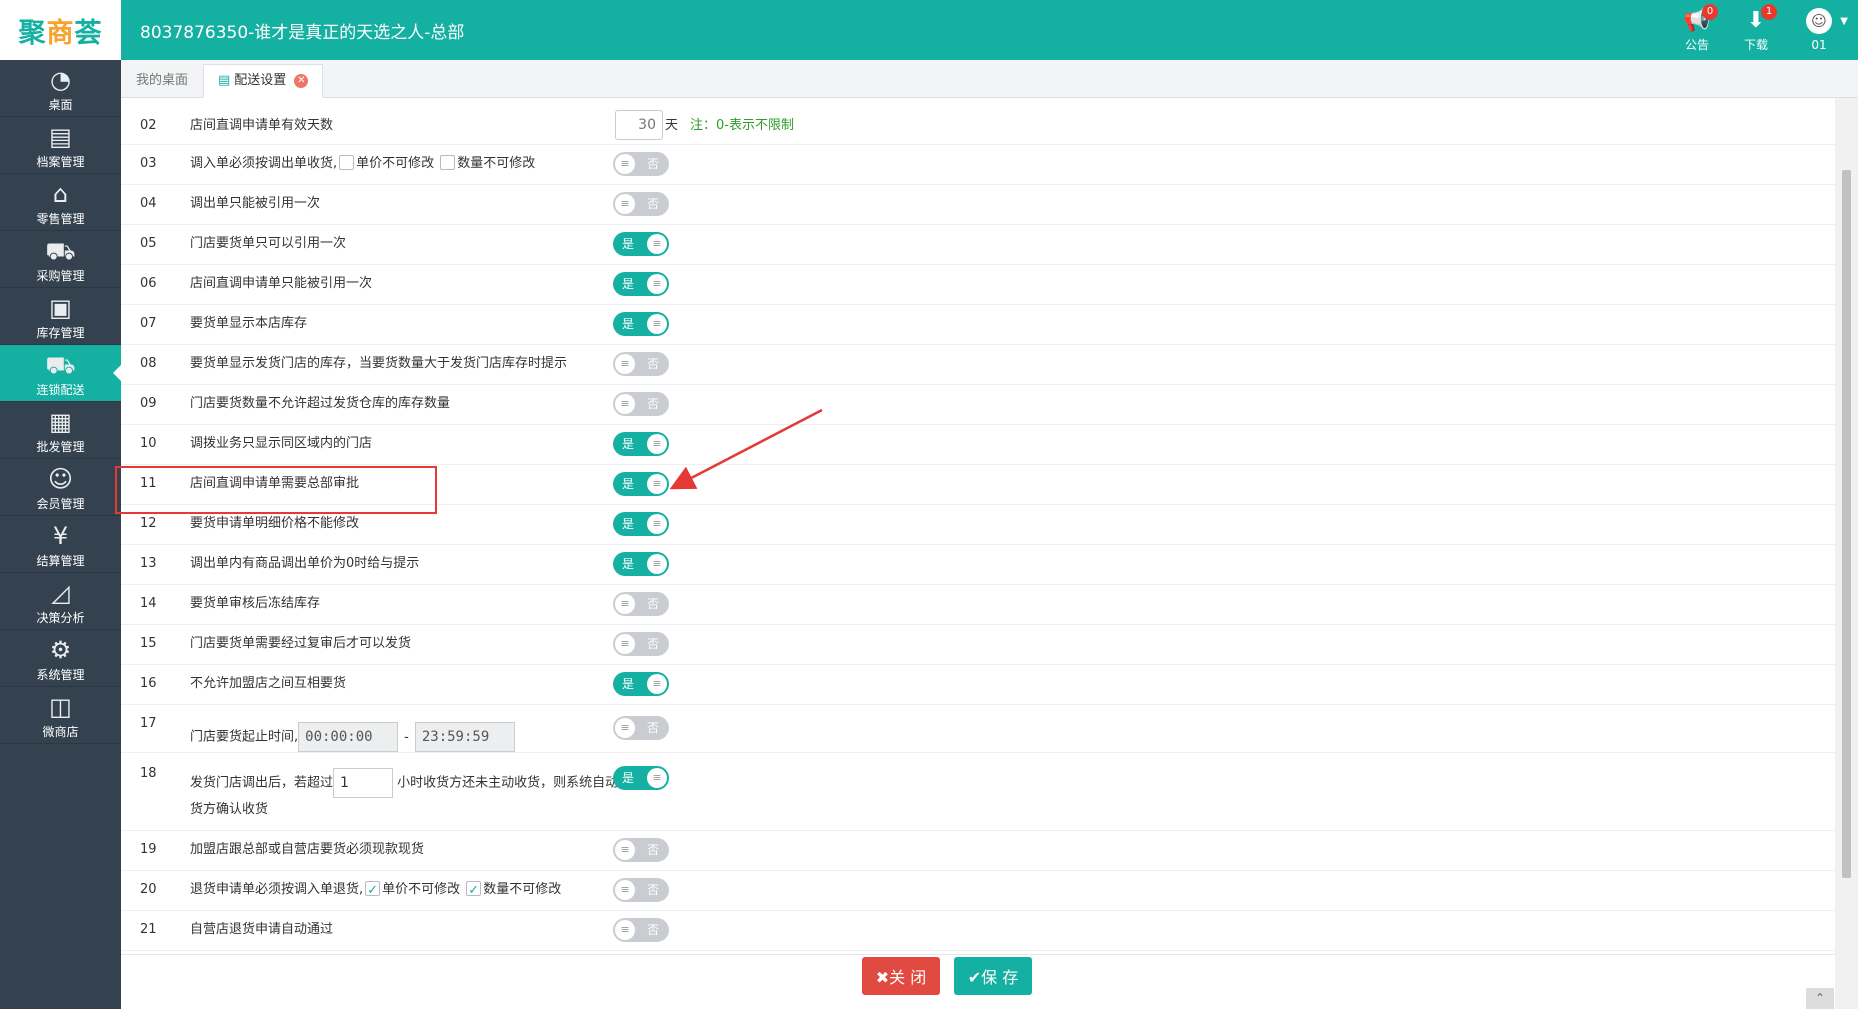  Describe the element at coordinates (704, 125) in the screenshot. I see `valid-days-control: 30 天注：0-表示不限制` at that location.